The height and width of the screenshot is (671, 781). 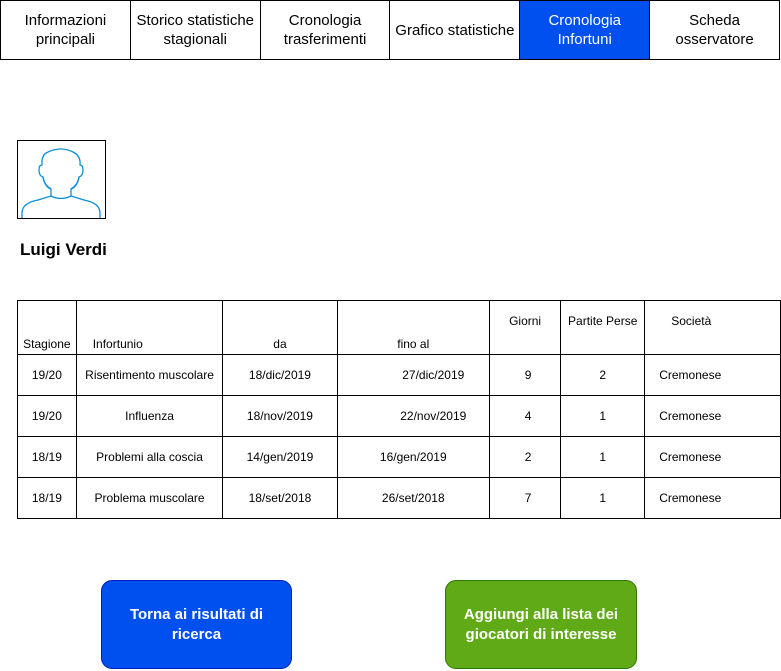 I want to click on back-to-results-button: Torna ai risultati di ricerca, so click(x=196, y=624).